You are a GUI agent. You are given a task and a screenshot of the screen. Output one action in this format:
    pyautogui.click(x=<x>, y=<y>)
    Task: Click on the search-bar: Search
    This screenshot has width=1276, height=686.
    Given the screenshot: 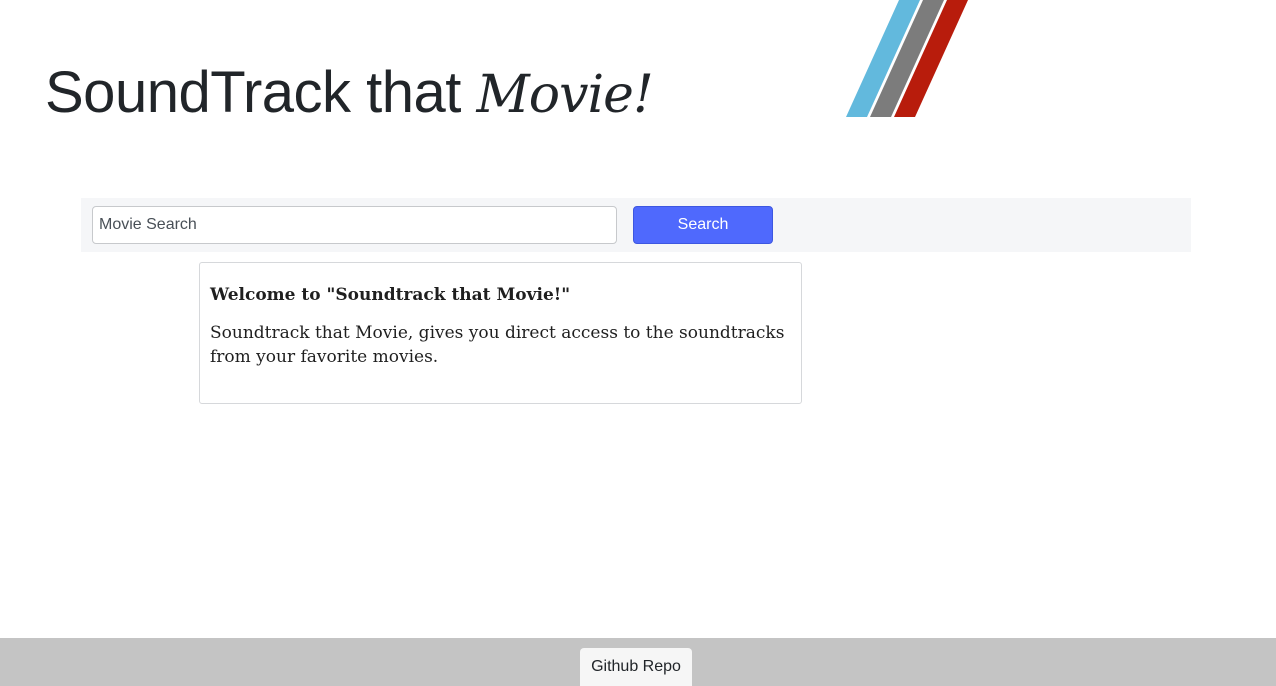 What is the action you would take?
    pyautogui.click(x=636, y=225)
    